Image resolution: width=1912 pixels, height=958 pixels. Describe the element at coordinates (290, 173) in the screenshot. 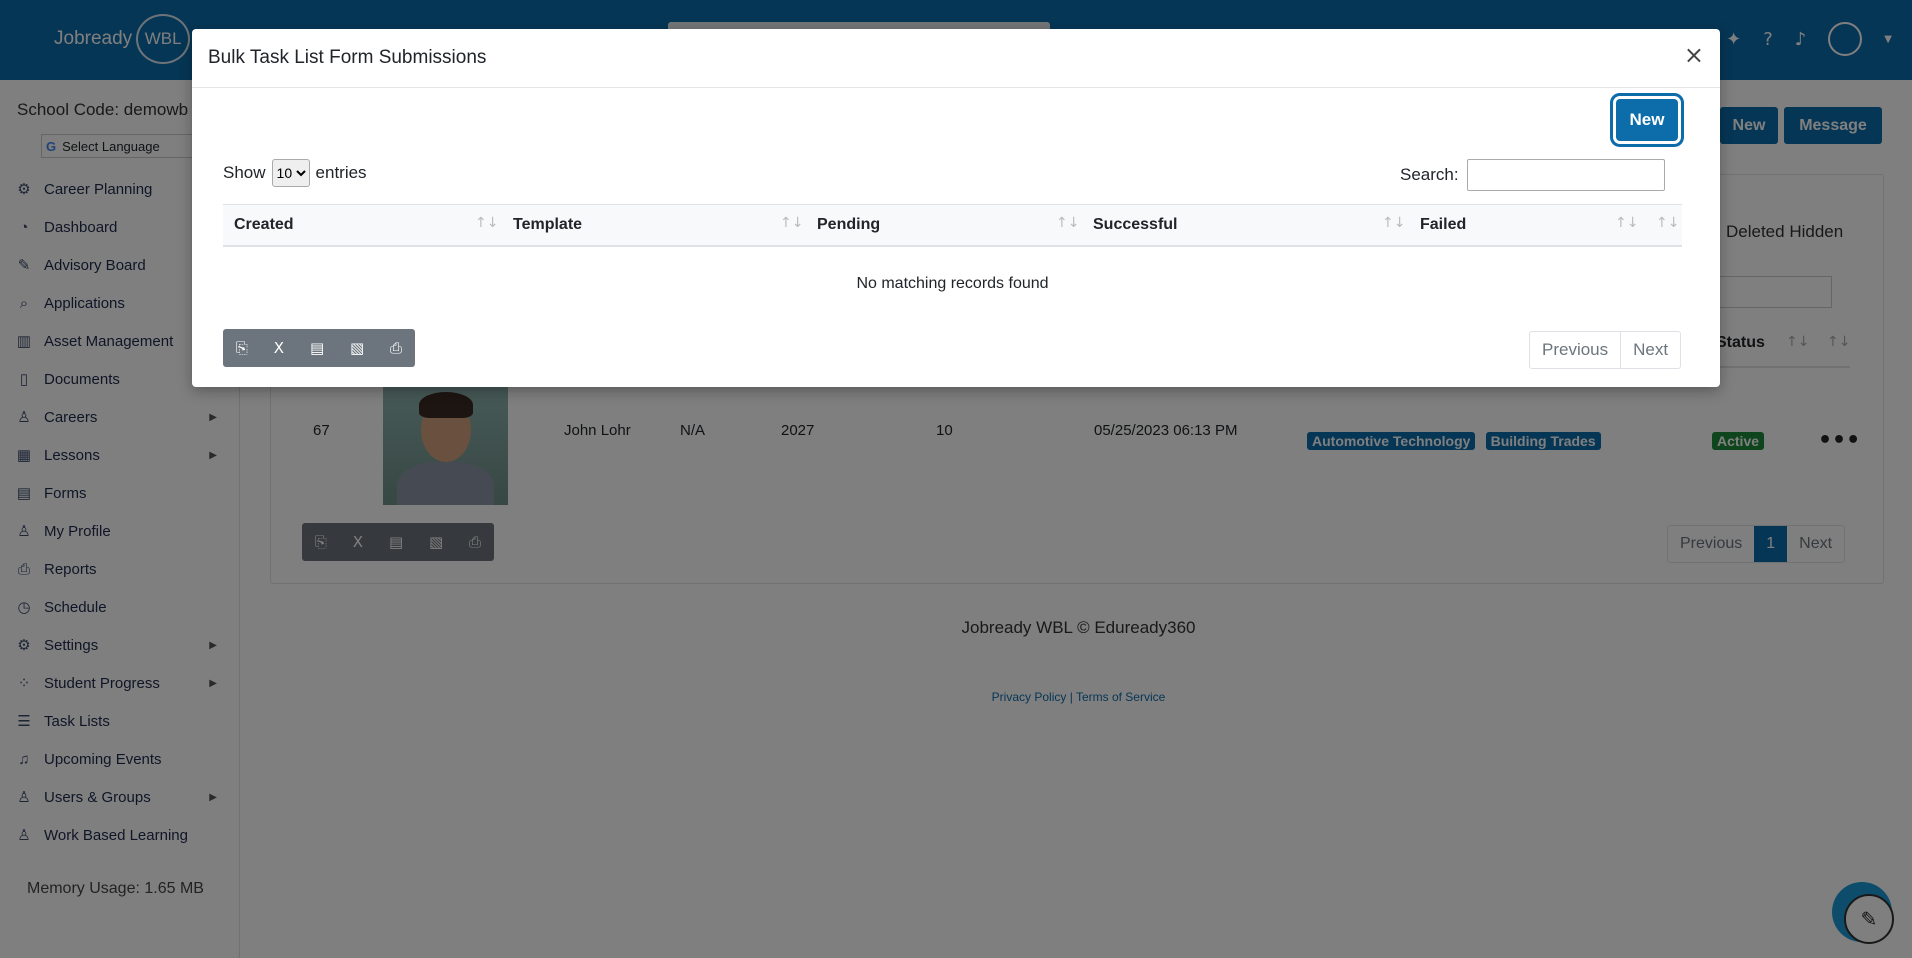

I see `page-size-select: 10` at that location.